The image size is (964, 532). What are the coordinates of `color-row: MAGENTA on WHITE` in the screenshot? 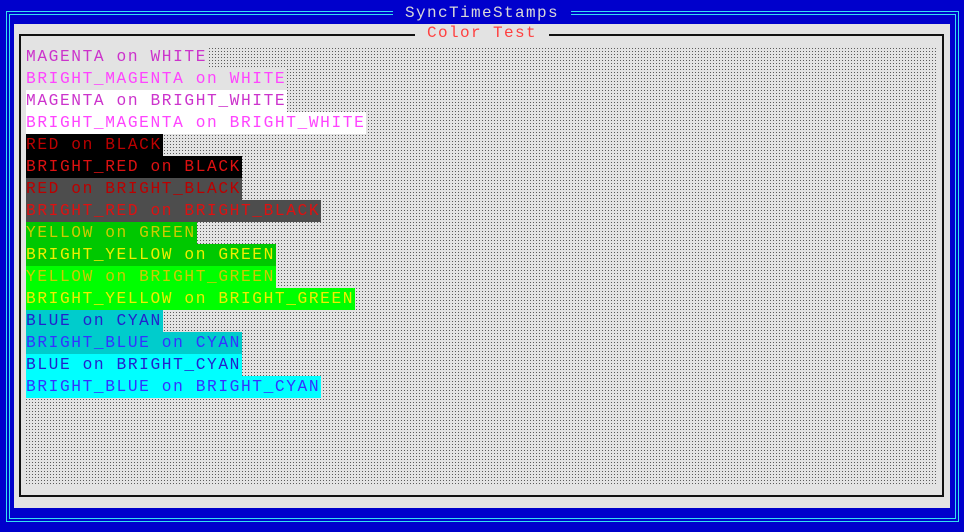 It's located at (117, 57).